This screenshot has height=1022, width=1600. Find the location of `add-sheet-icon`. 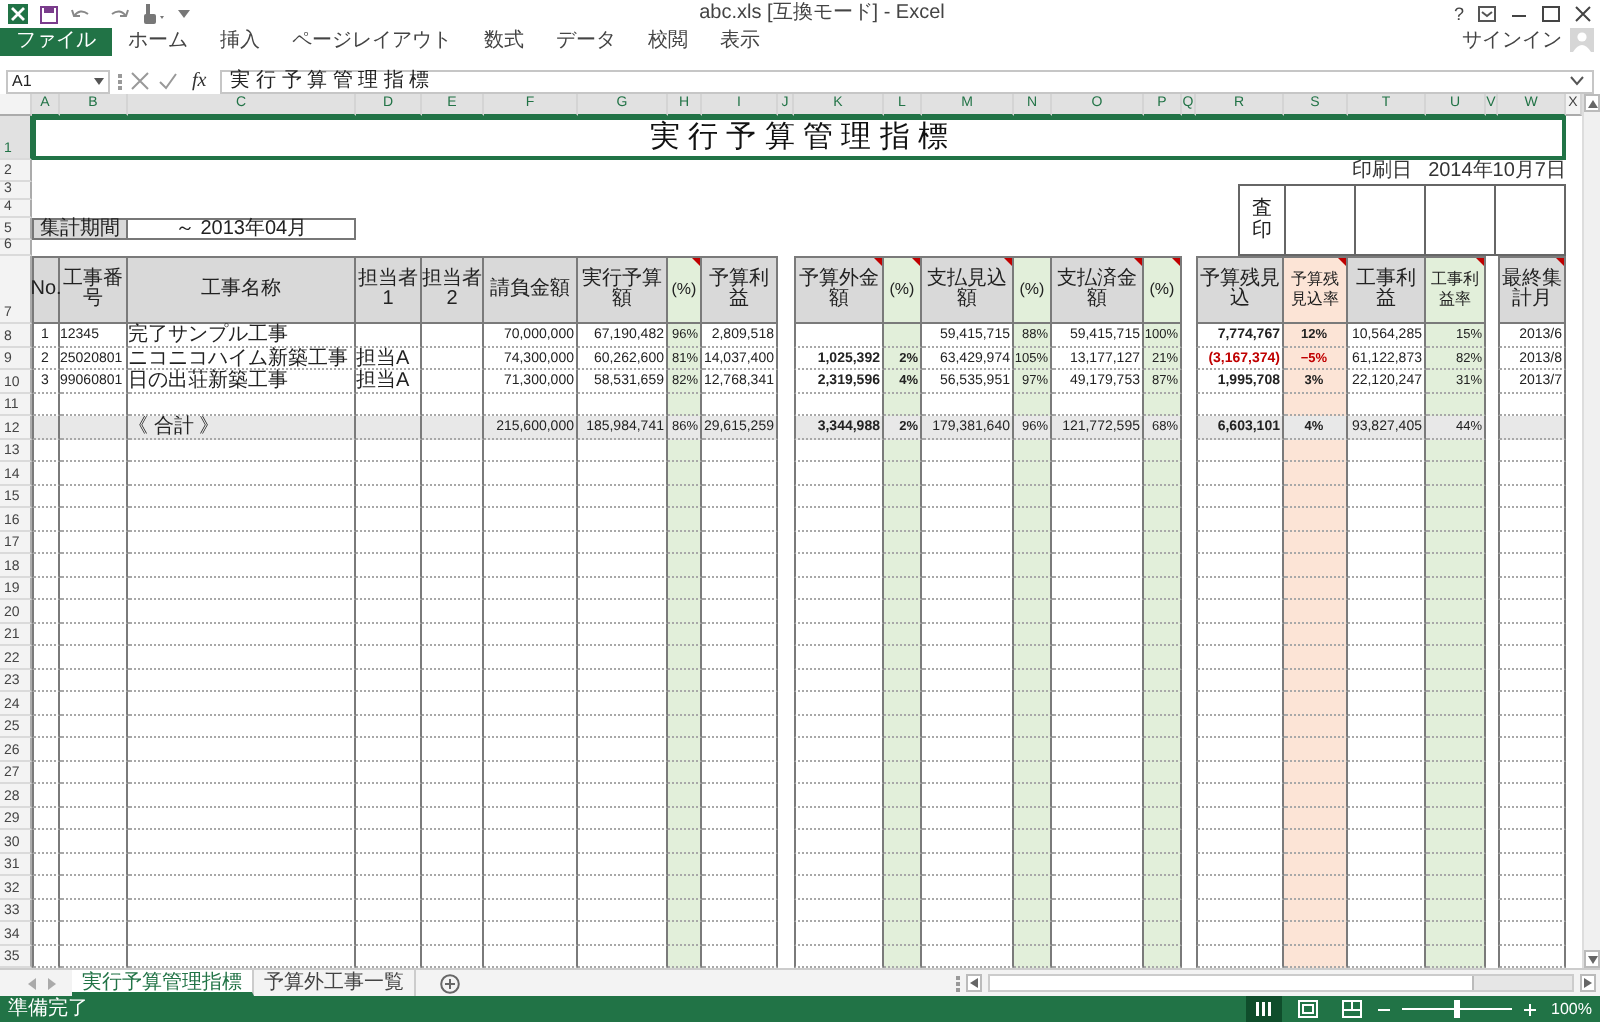

add-sheet-icon is located at coordinates (450, 983).